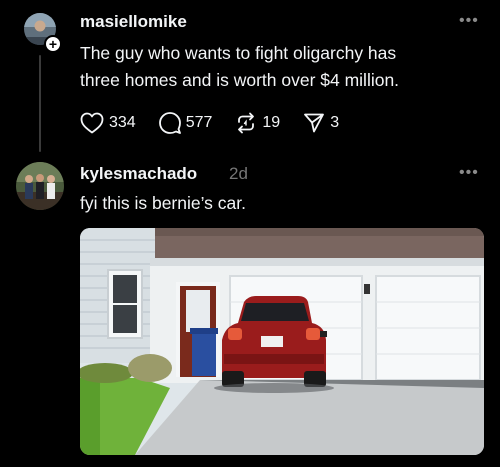  What do you see at coordinates (40, 186) in the screenshot?
I see `avatar` at bounding box center [40, 186].